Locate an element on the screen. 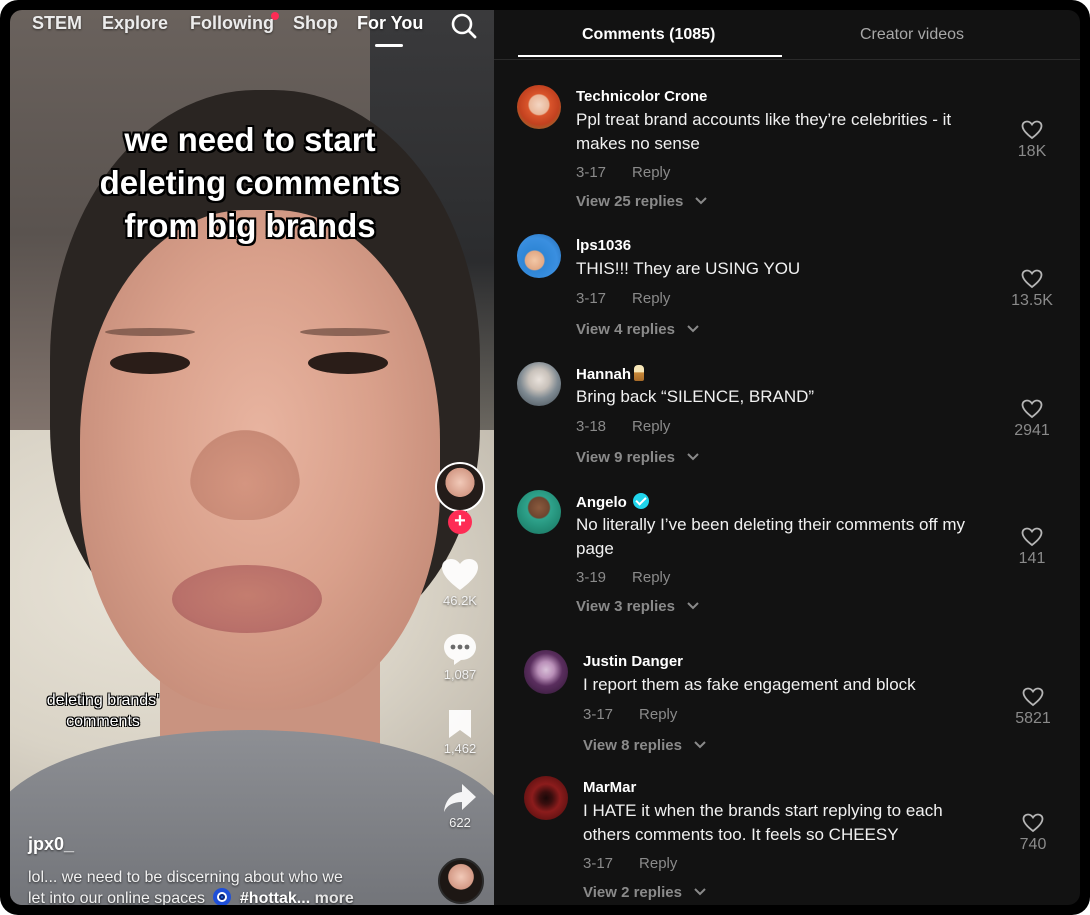  ice-cream-emoji-icon is located at coordinates (639, 373).